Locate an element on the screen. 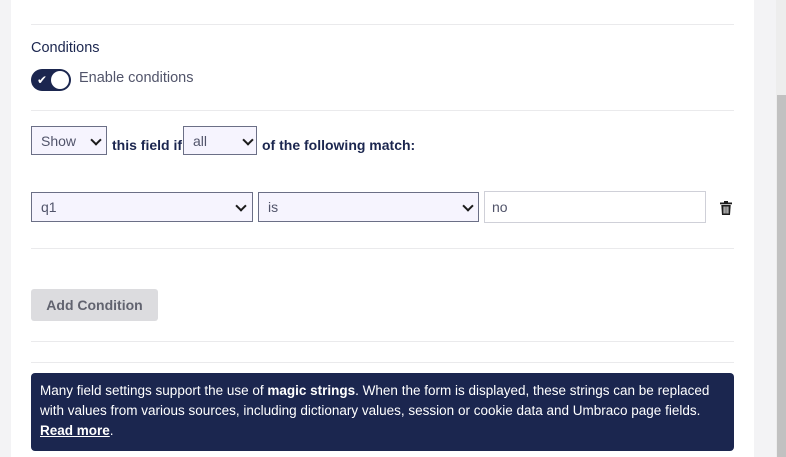 Image resolution: width=786 pixels, height=457 pixels. toggle-knob is located at coordinates (60, 80).